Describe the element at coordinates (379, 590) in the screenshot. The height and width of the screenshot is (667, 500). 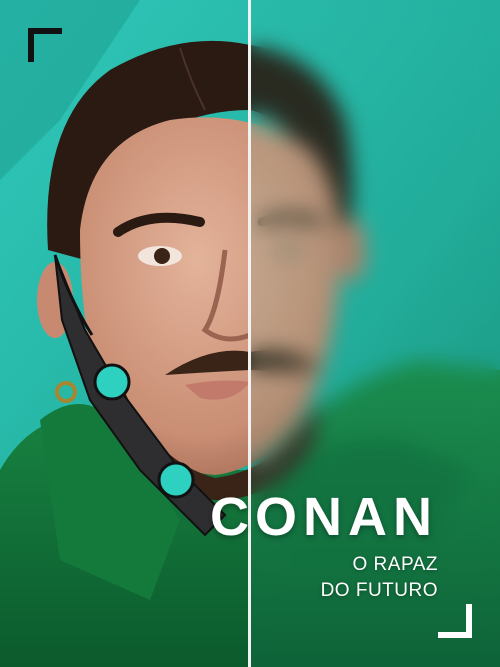
I see `subtitle-line-2: DO FUTURO` at that location.